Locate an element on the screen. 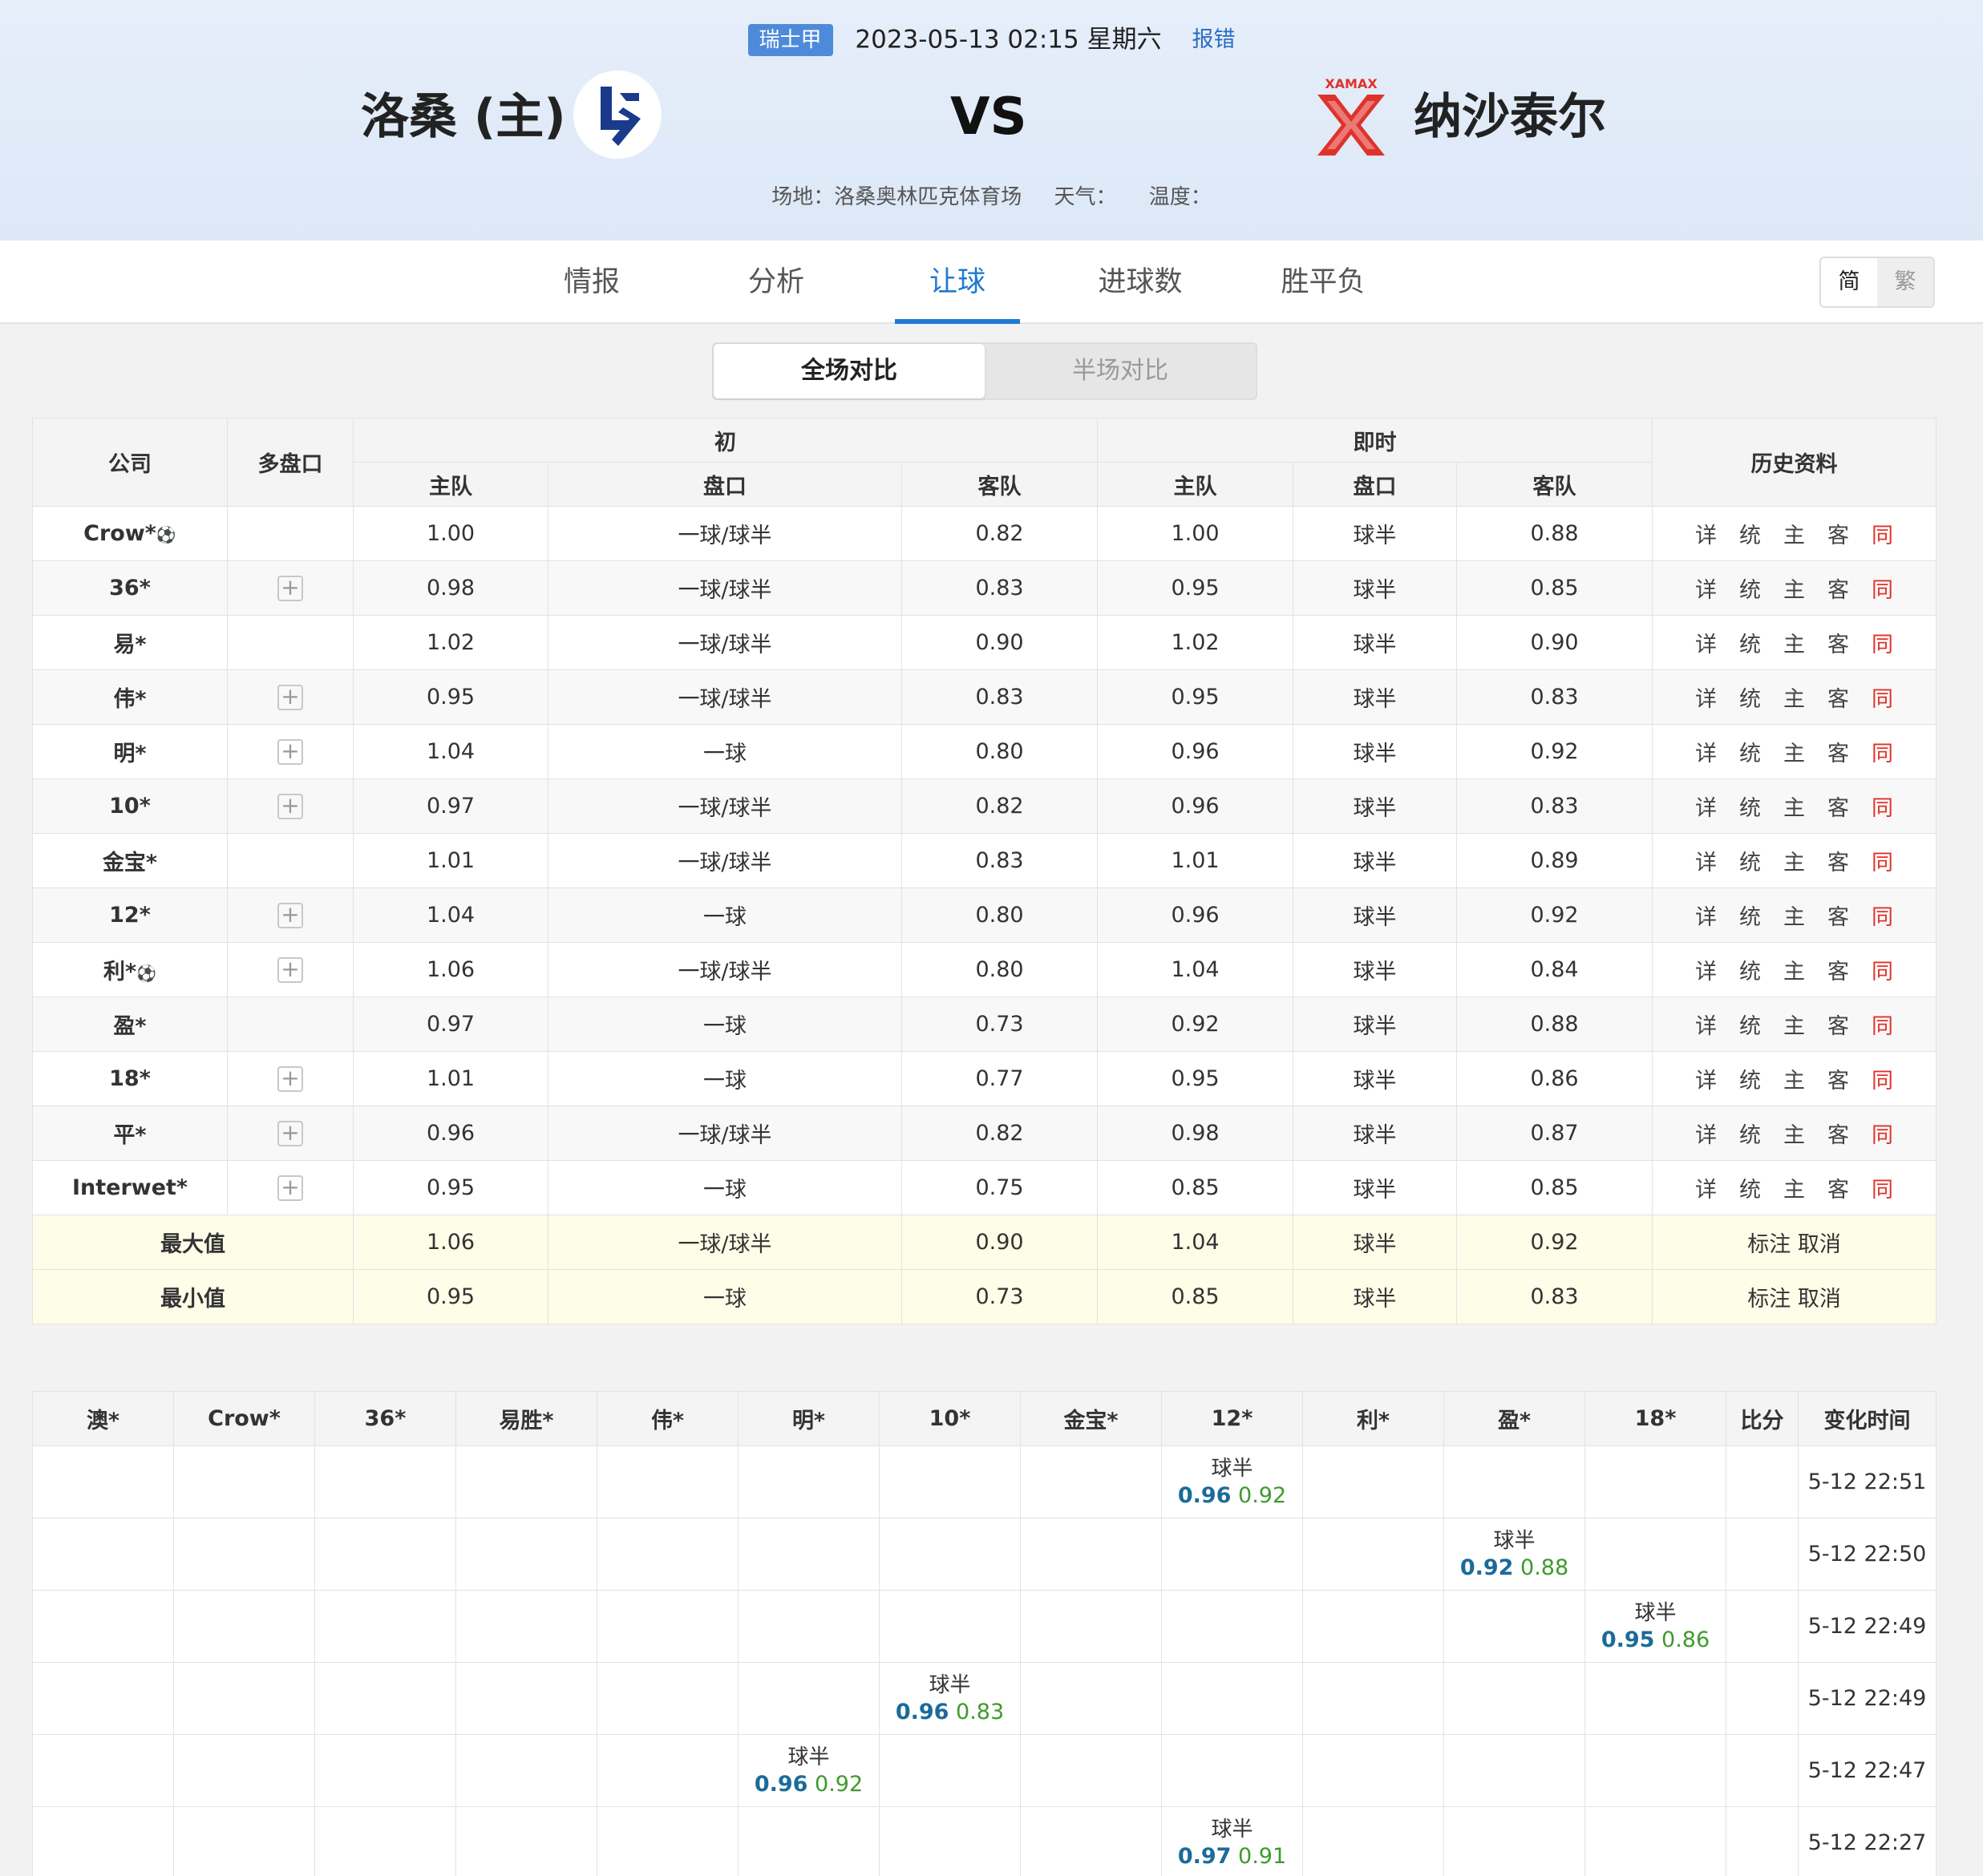 The height and width of the screenshot is (1876, 1983). company-name: 金宝* is located at coordinates (130, 860).